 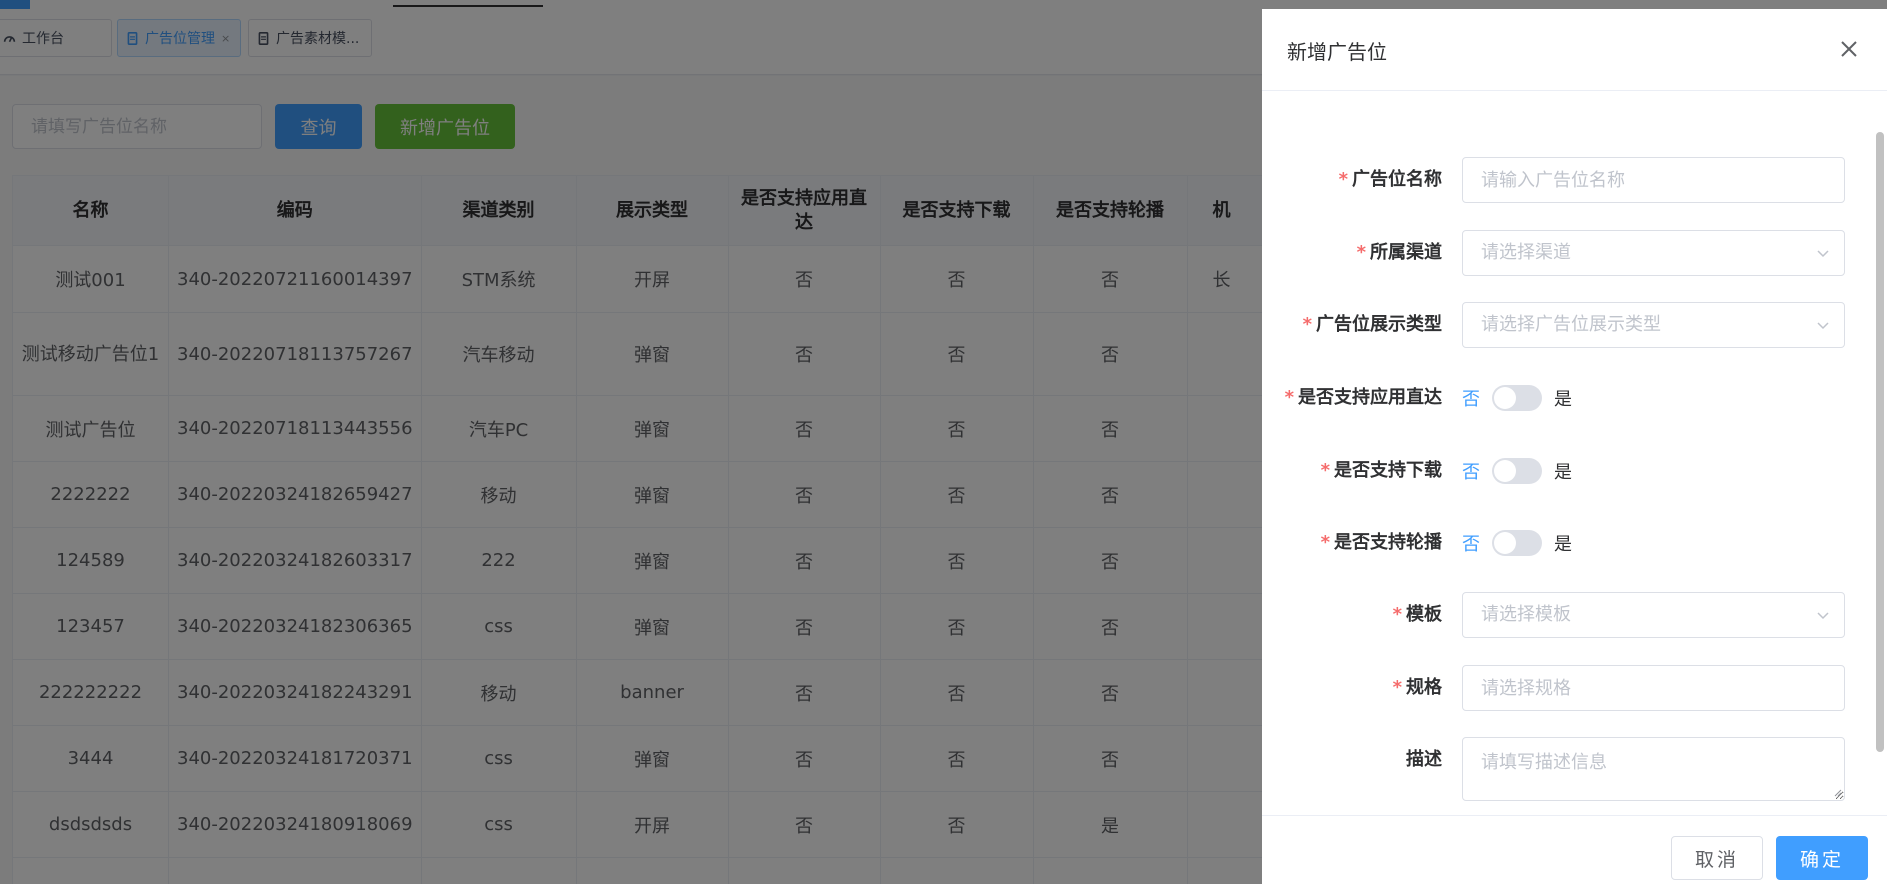 I want to click on form-row-download: * 是否支持下载 否 是, so click(x=1567, y=471).